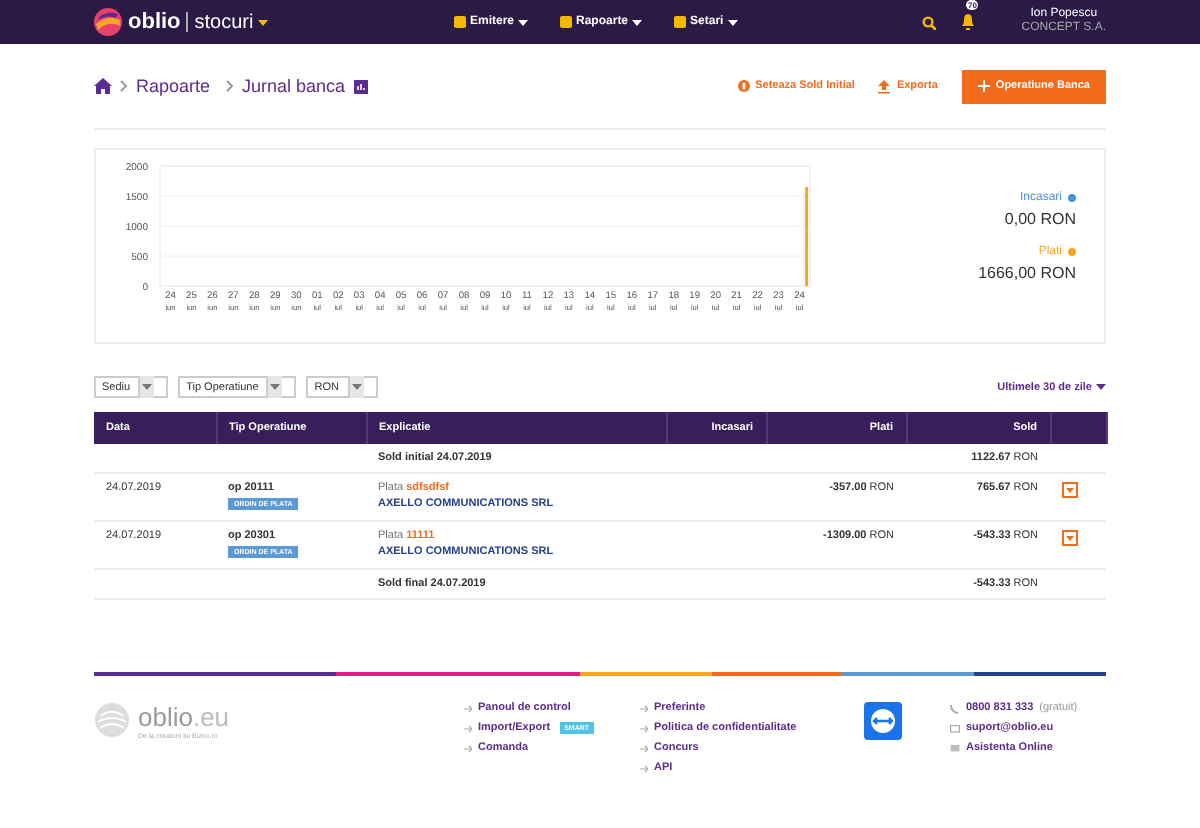 The height and width of the screenshot is (828, 1200). Describe the element at coordinates (955, 708) in the screenshot. I see `phone-icon` at that location.